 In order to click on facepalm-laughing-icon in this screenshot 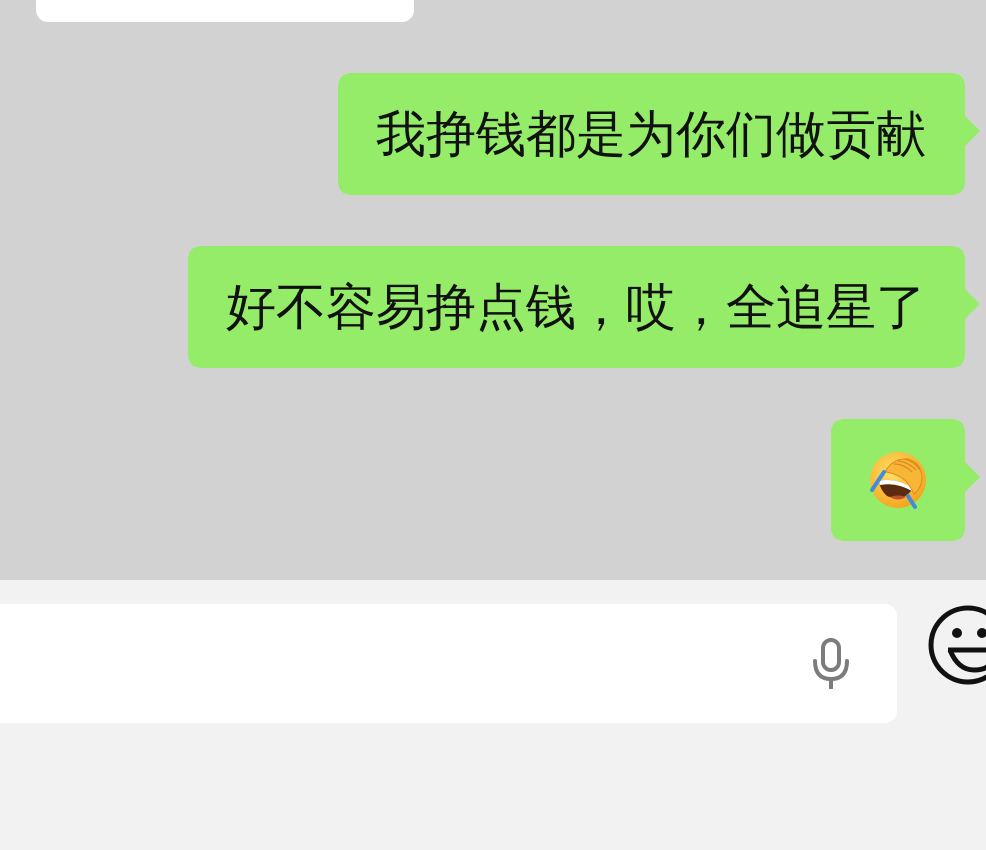, I will do `click(898, 480)`.